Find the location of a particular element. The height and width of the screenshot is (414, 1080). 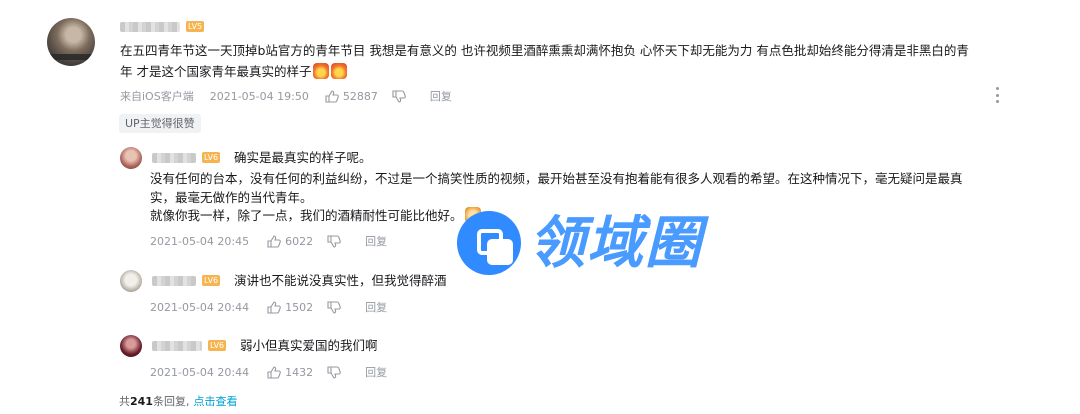

reply-meta: 2021-05-04 20:44 1502 回复 is located at coordinates (268, 307).